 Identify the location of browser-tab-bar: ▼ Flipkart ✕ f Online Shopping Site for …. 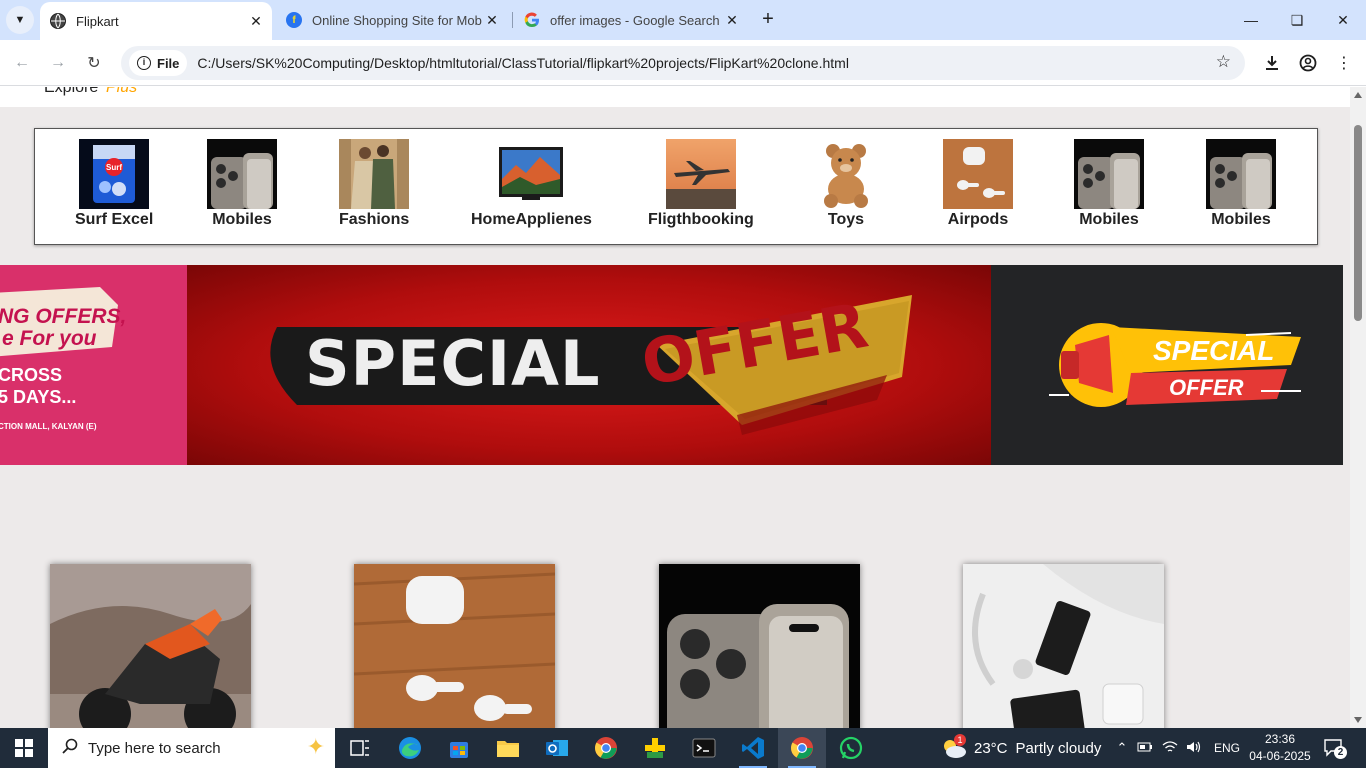
(683, 20).